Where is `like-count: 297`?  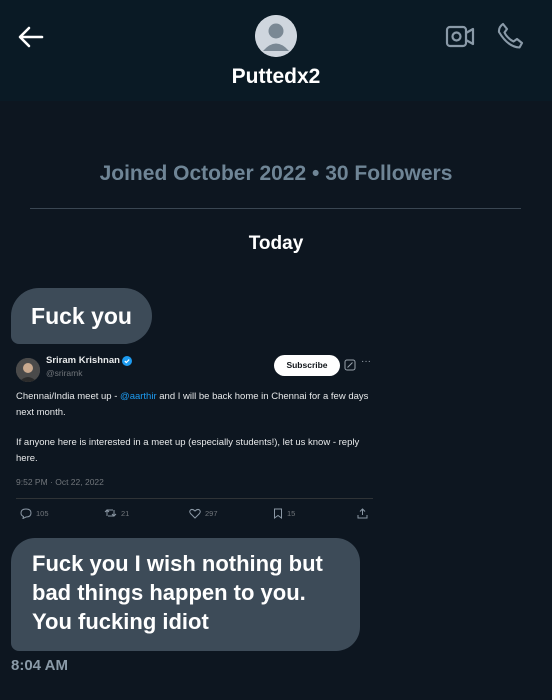 like-count: 297 is located at coordinates (211, 513).